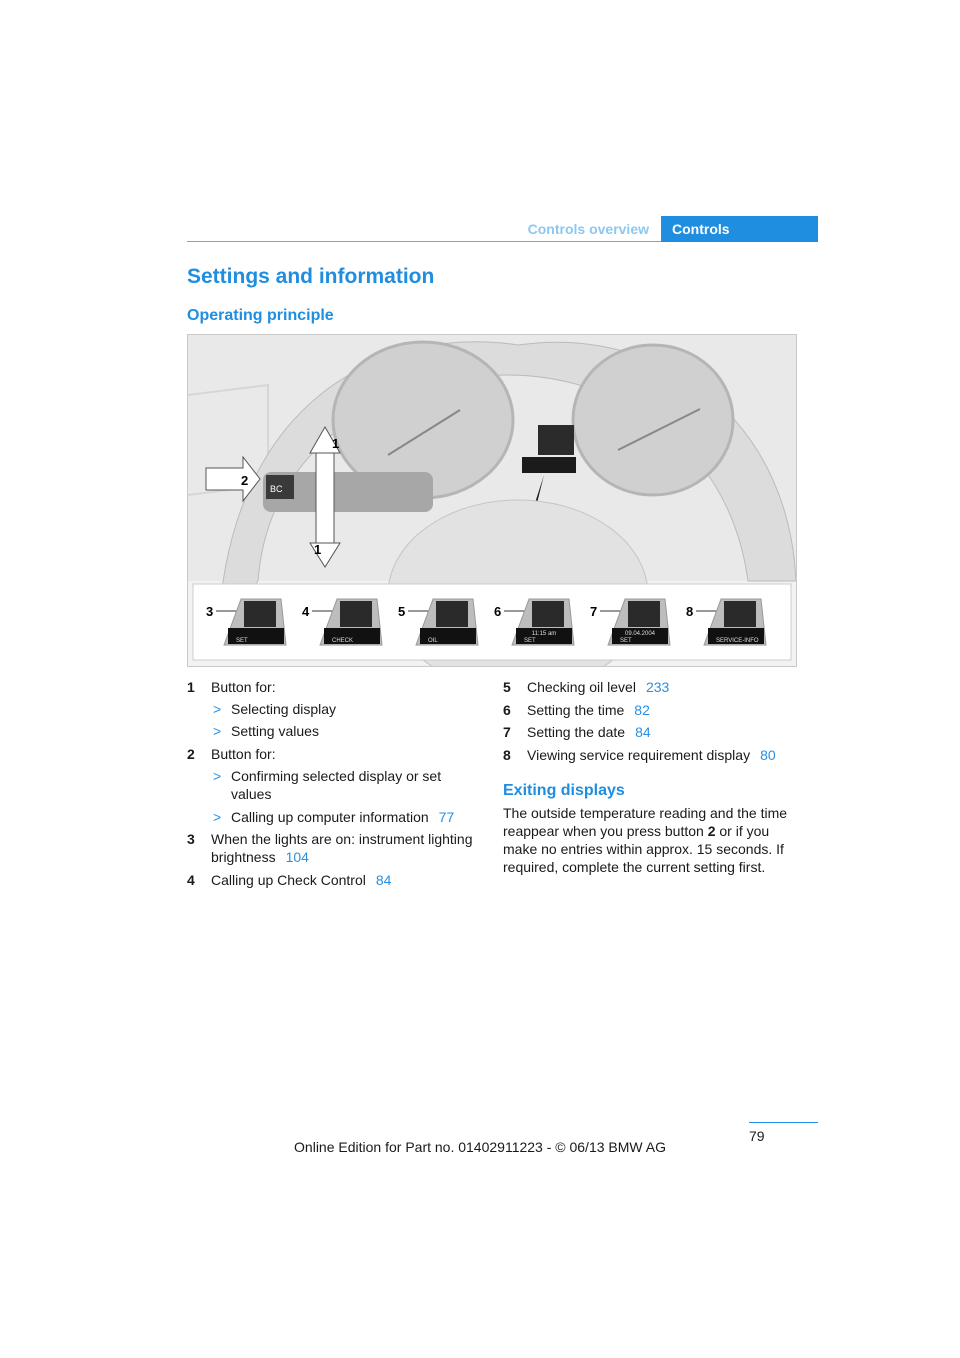 The height and width of the screenshot is (1358, 960). I want to click on callout-1-top: 1, so click(335, 443).